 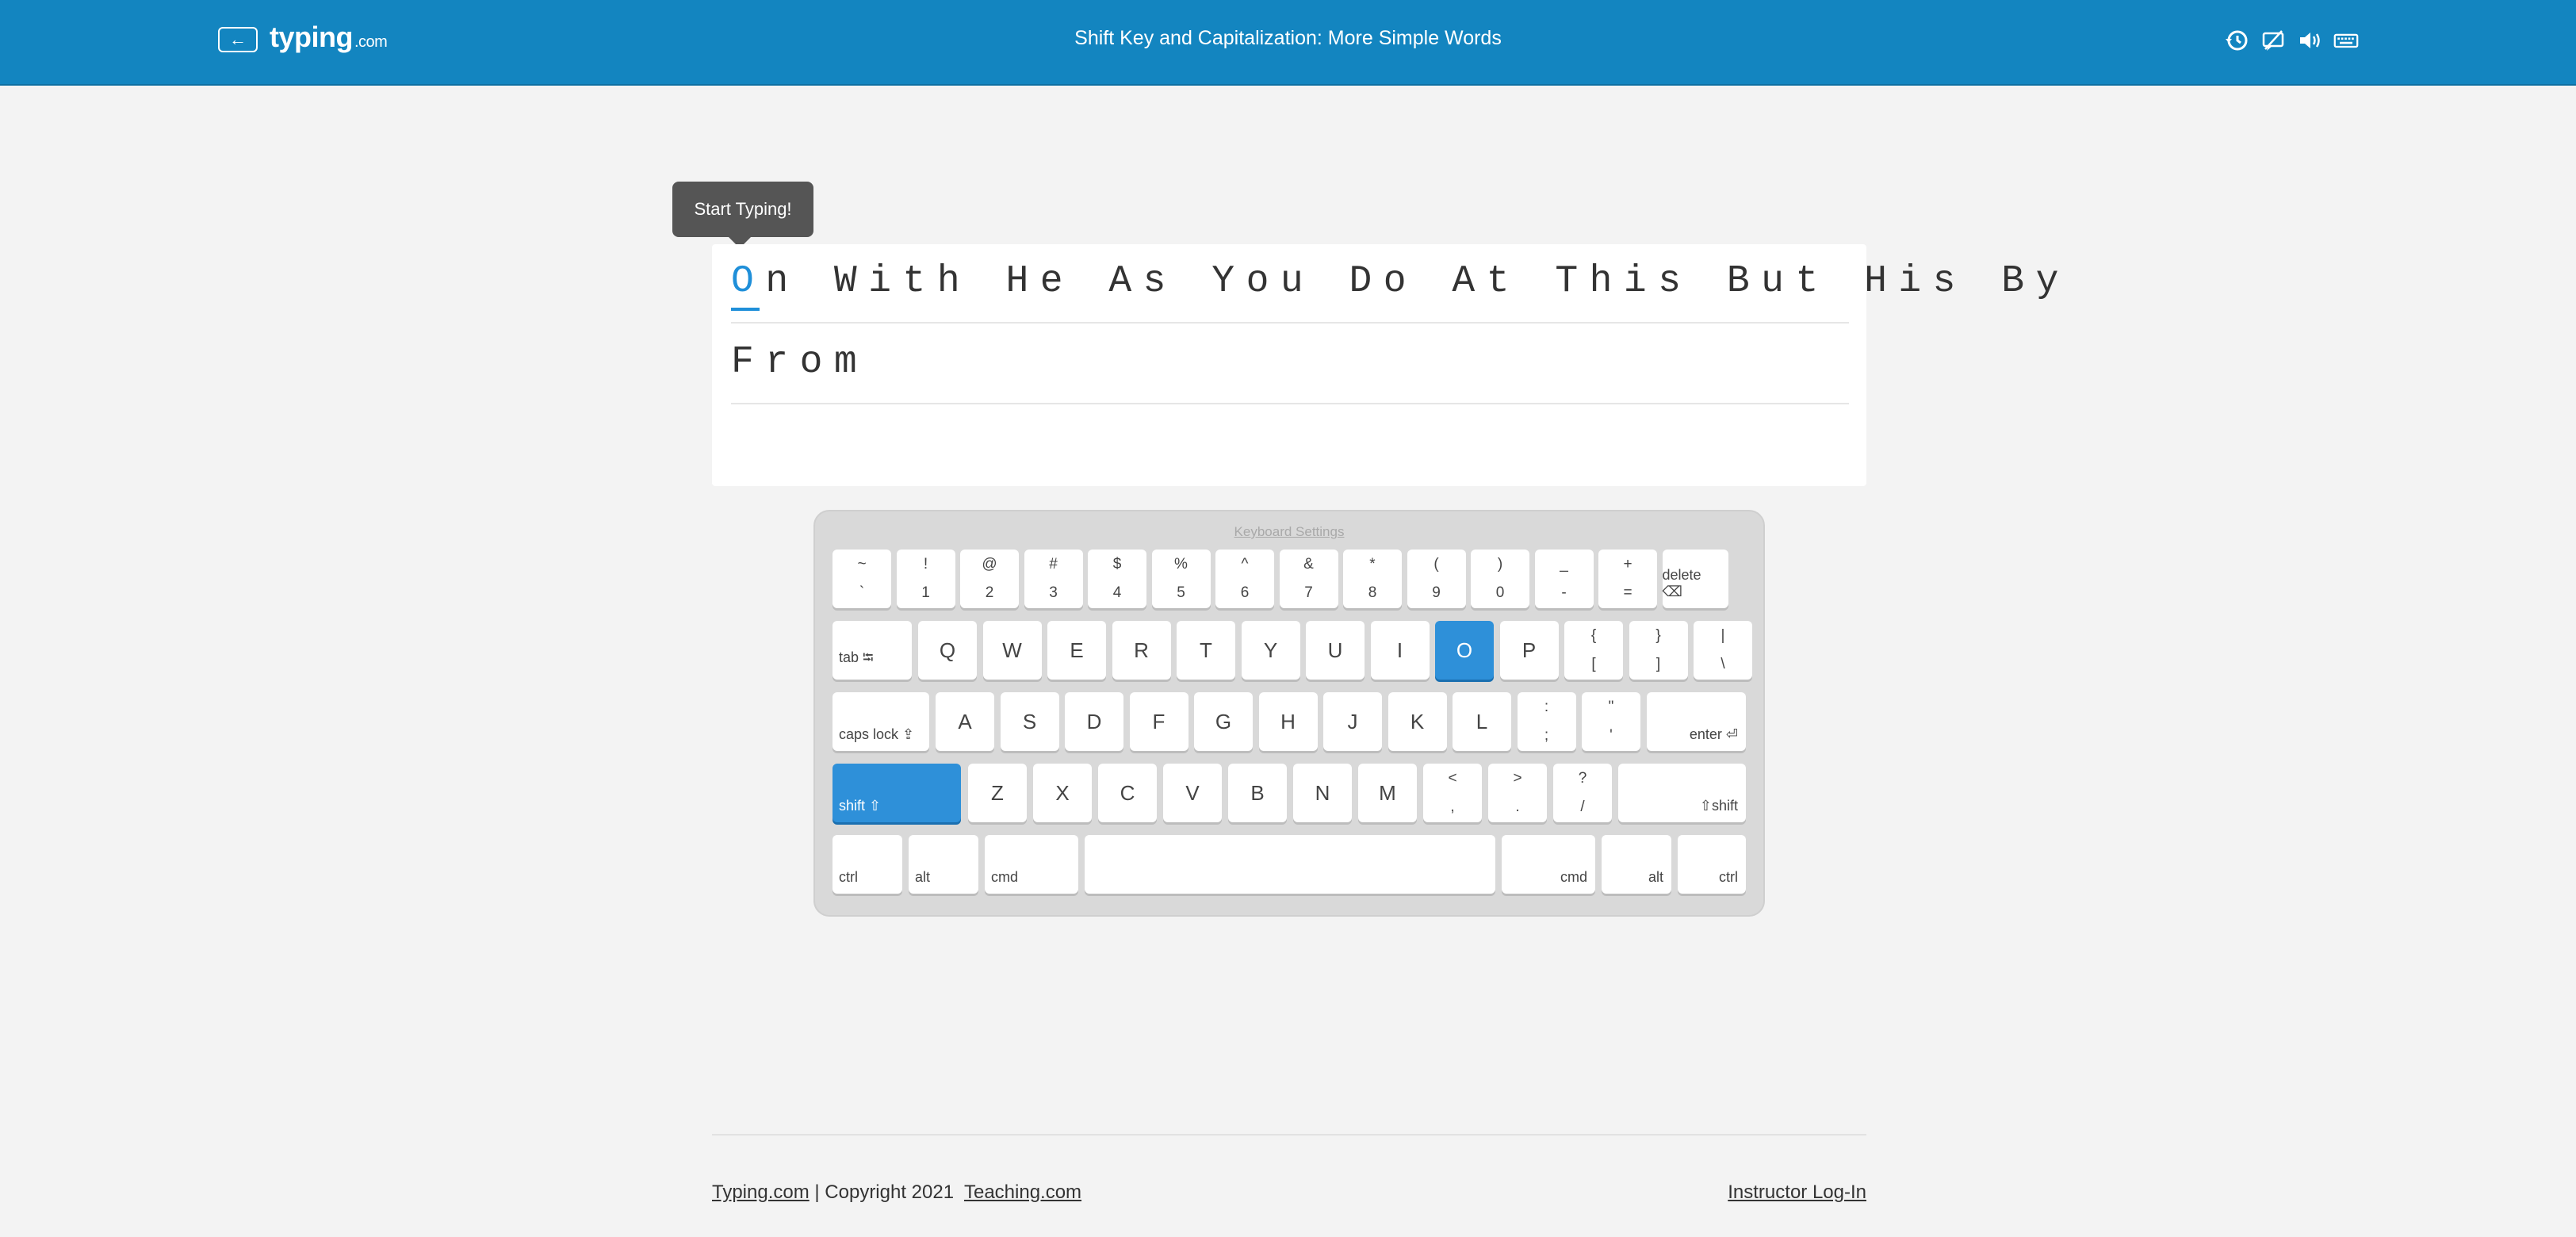 I want to click on key-ctrl-right: ctrl, so click(x=1712, y=864).